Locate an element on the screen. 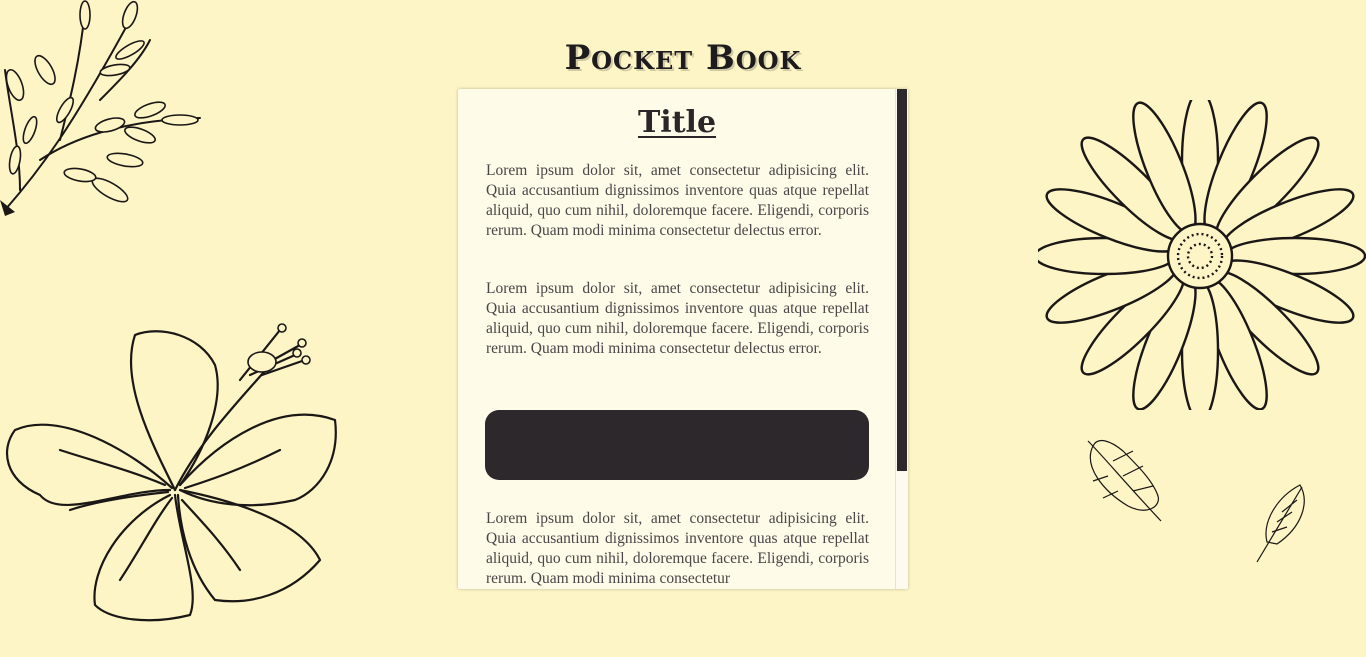  oak-leaf-icon is located at coordinates (1124, 480).